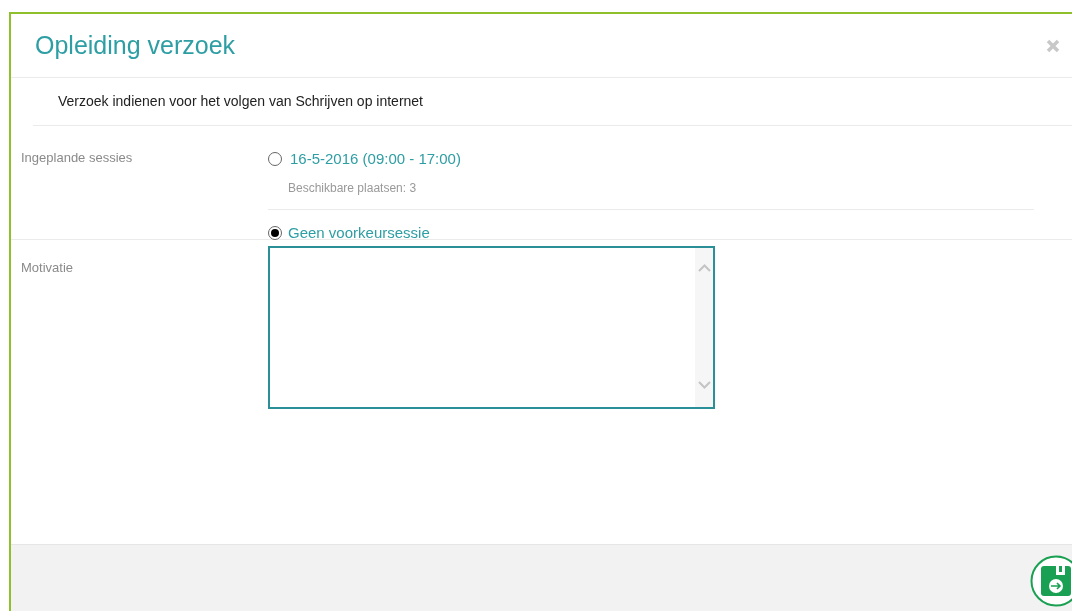 This screenshot has width=1072, height=611. What do you see at coordinates (135, 45) in the screenshot?
I see `dialog-title: Opleiding verzoek` at bounding box center [135, 45].